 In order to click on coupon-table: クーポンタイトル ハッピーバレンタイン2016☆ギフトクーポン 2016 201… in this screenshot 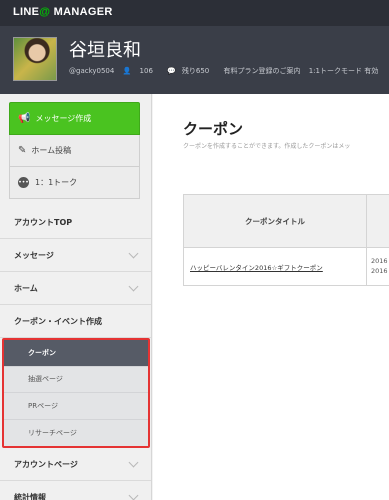, I will do `click(286, 240)`.